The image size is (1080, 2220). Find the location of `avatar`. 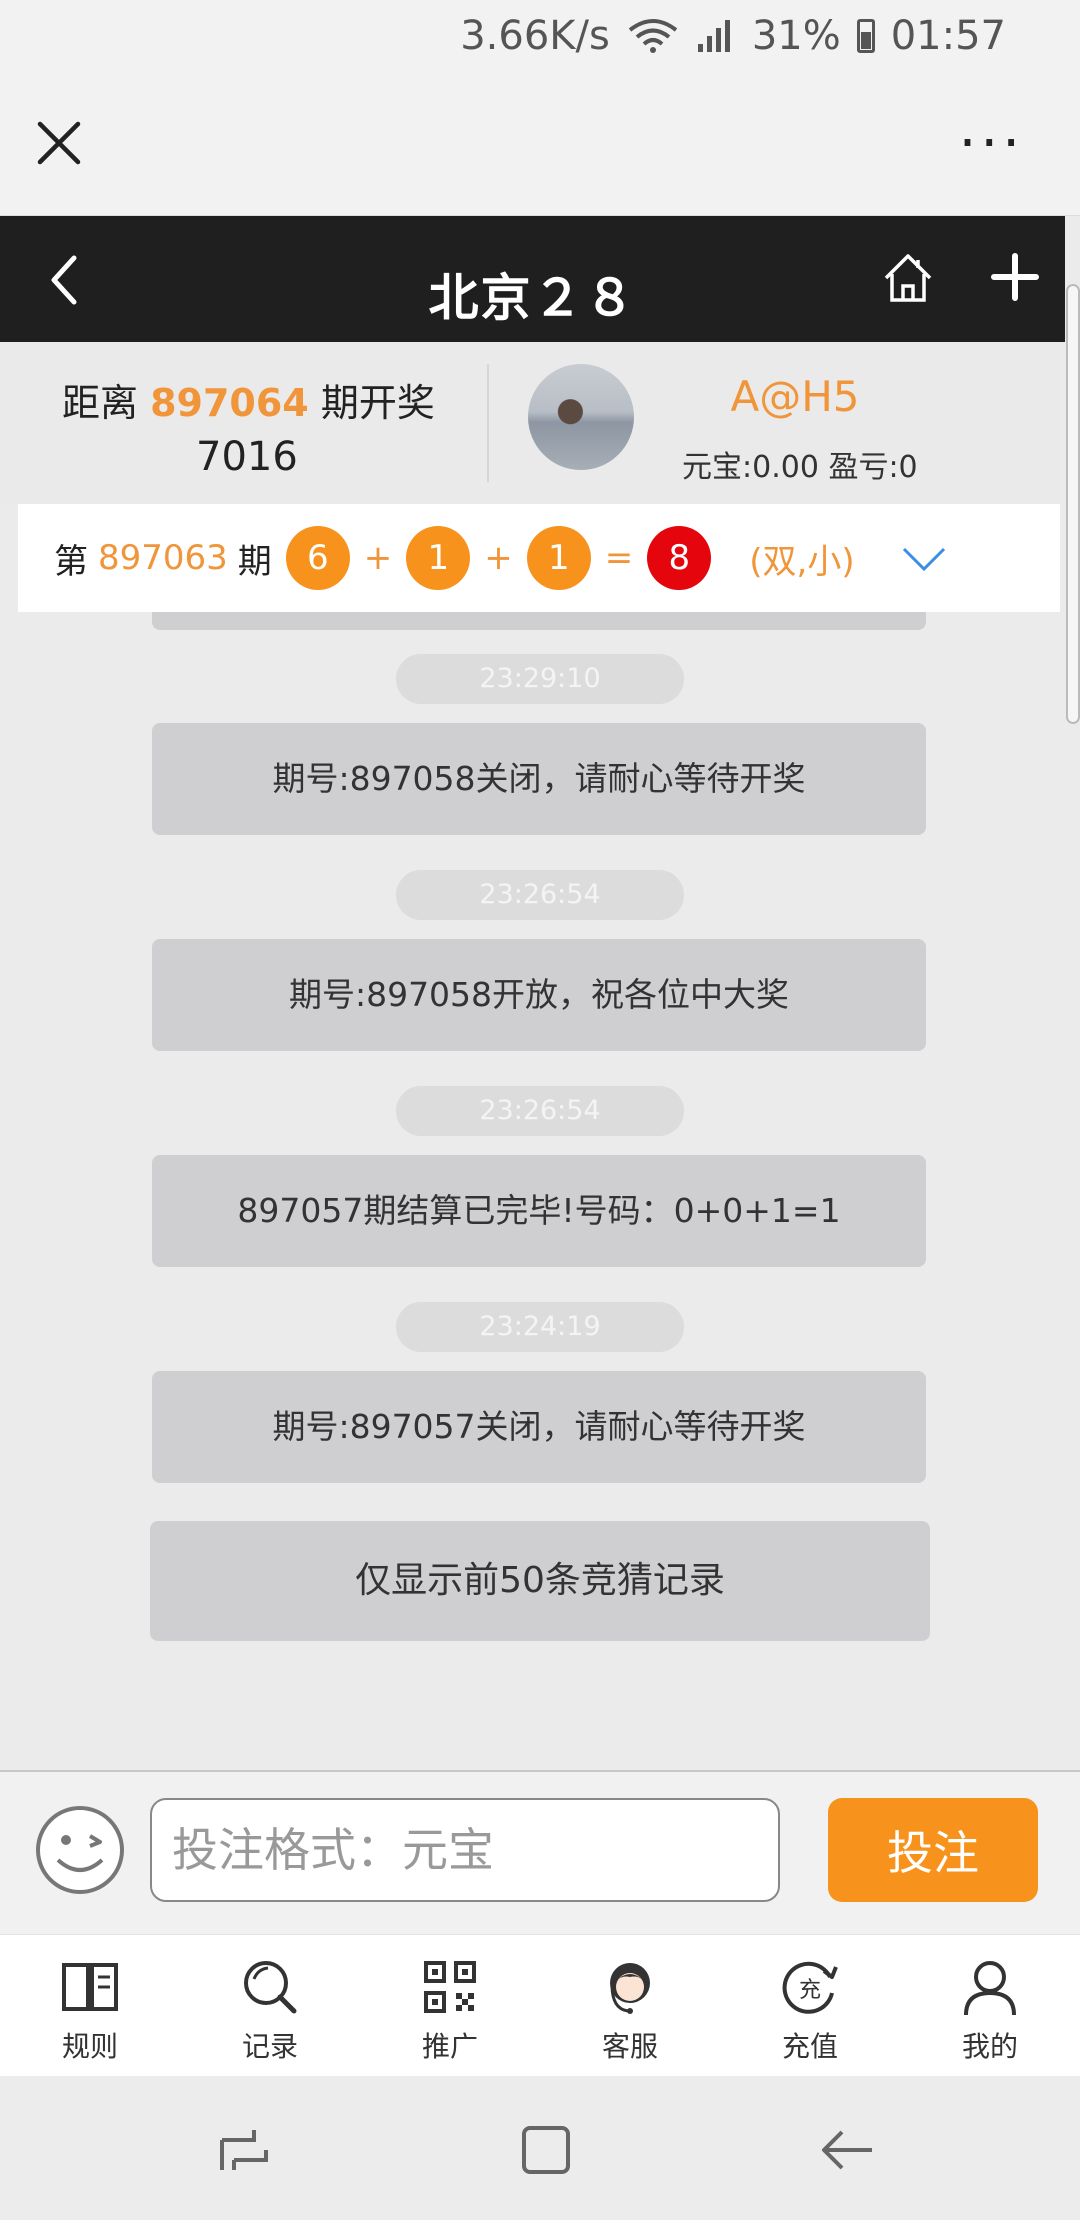

avatar is located at coordinates (581, 417).